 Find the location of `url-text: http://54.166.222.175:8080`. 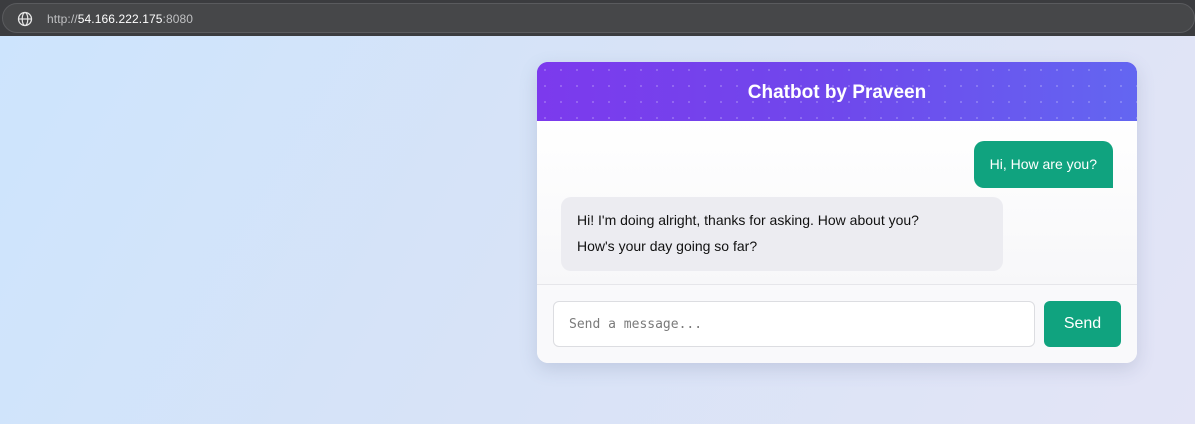

url-text: http://54.166.222.175:8080 is located at coordinates (120, 19).